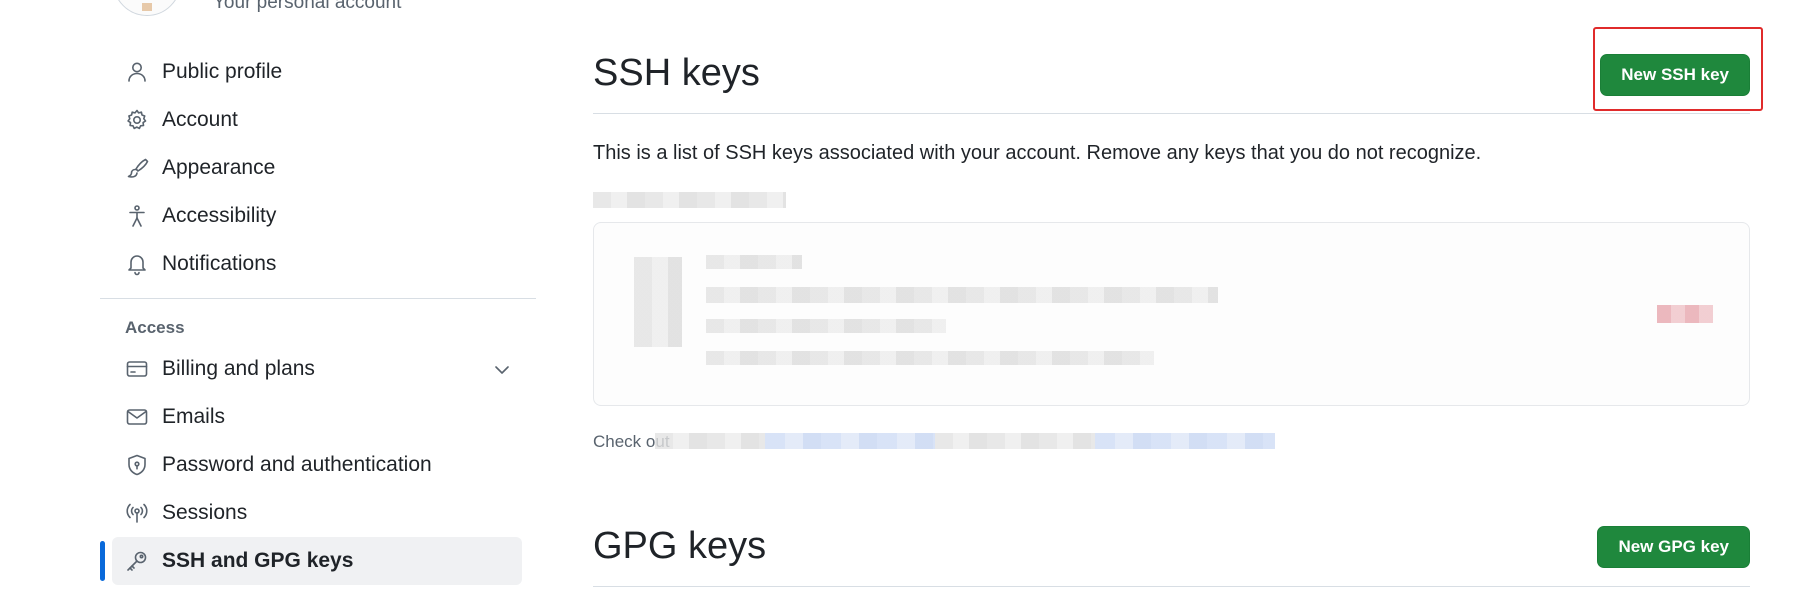  I want to click on avatar, so click(147, 8).